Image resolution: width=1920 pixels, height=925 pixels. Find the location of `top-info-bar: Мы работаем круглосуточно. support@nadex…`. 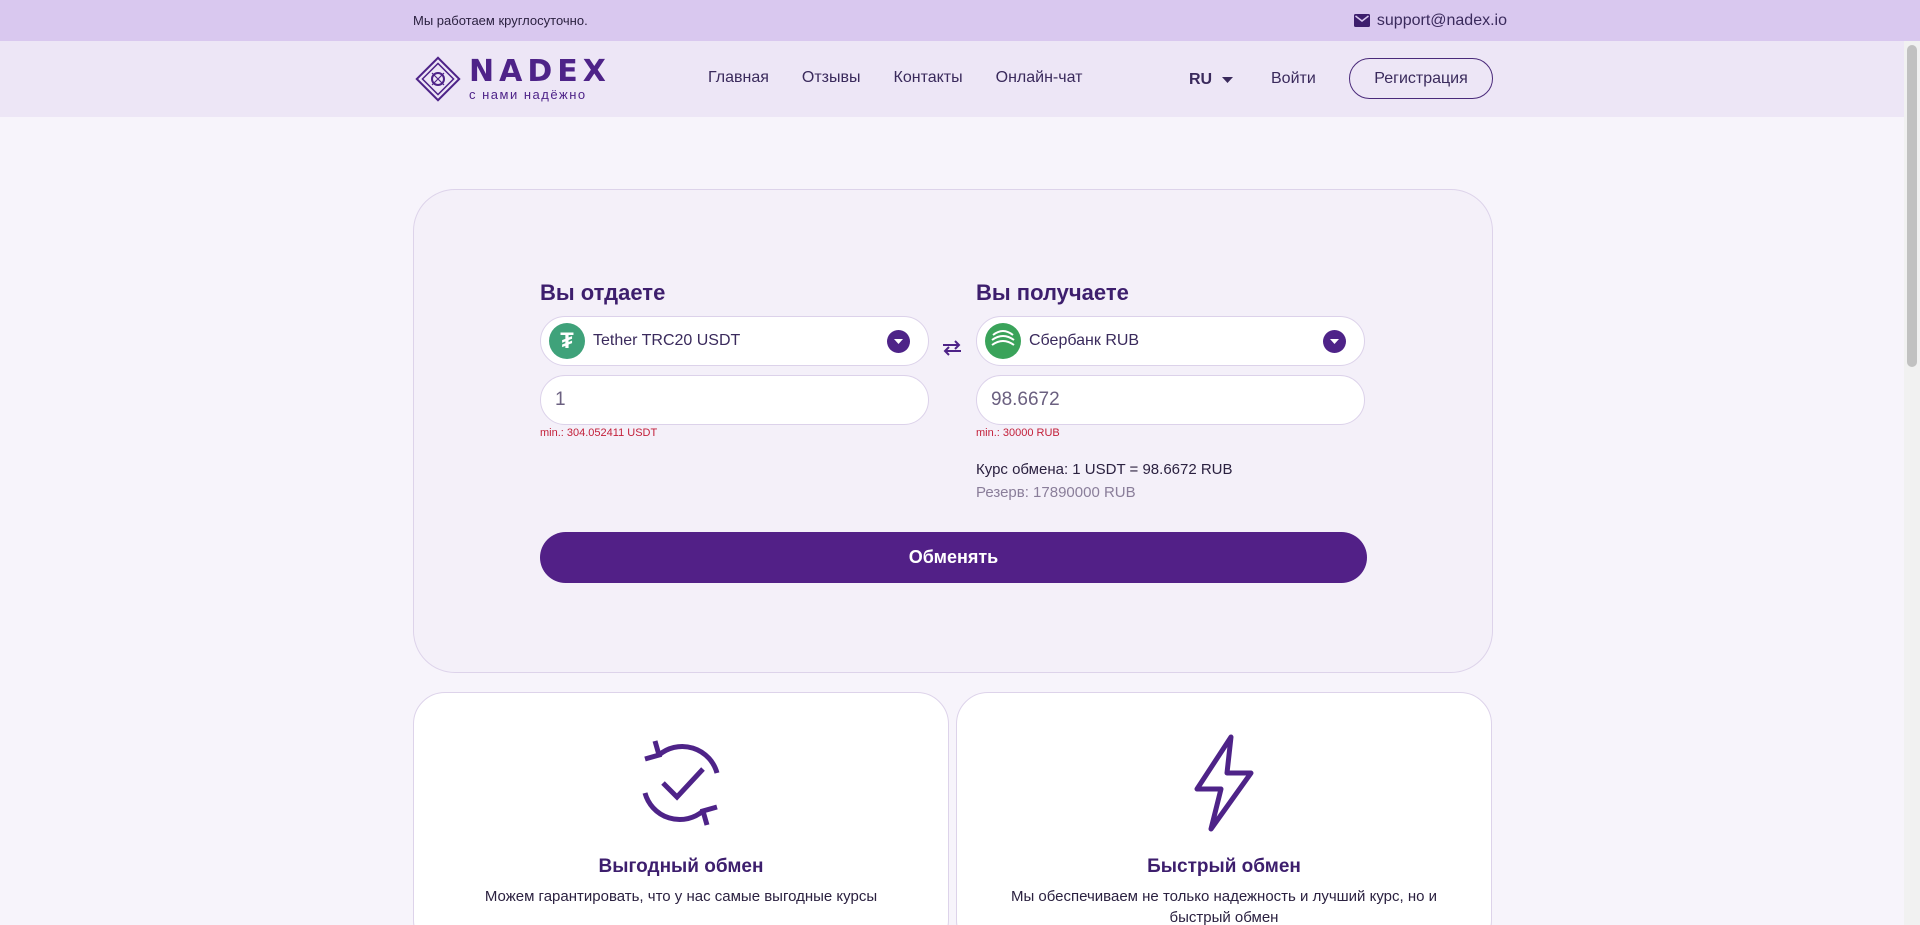

top-info-bar: Мы работаем круглосуточно. support@nadex… is located at coordinates (960, 20).